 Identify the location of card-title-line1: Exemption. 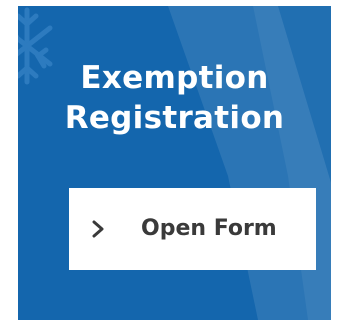
(174, 78).